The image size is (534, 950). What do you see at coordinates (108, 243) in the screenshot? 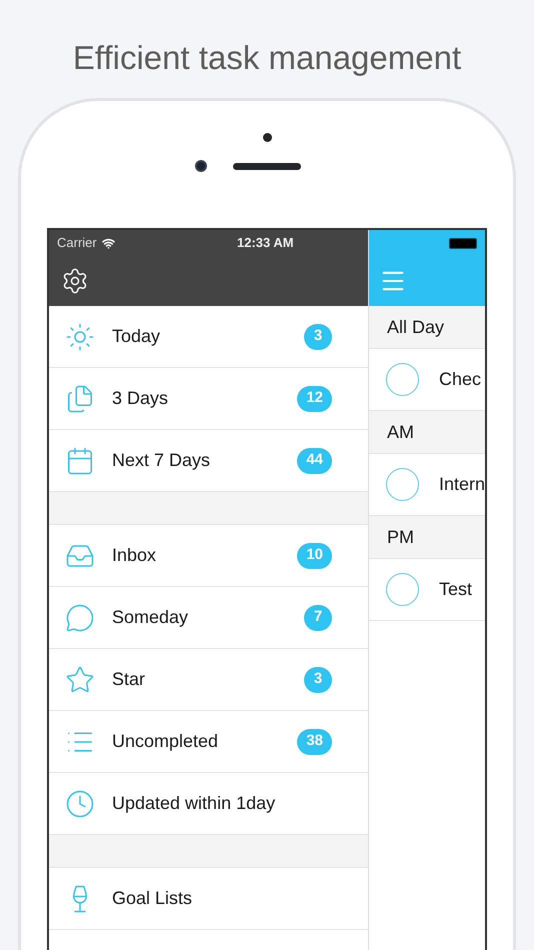
I see `wifi-icon` at bounding box center [108, 243].